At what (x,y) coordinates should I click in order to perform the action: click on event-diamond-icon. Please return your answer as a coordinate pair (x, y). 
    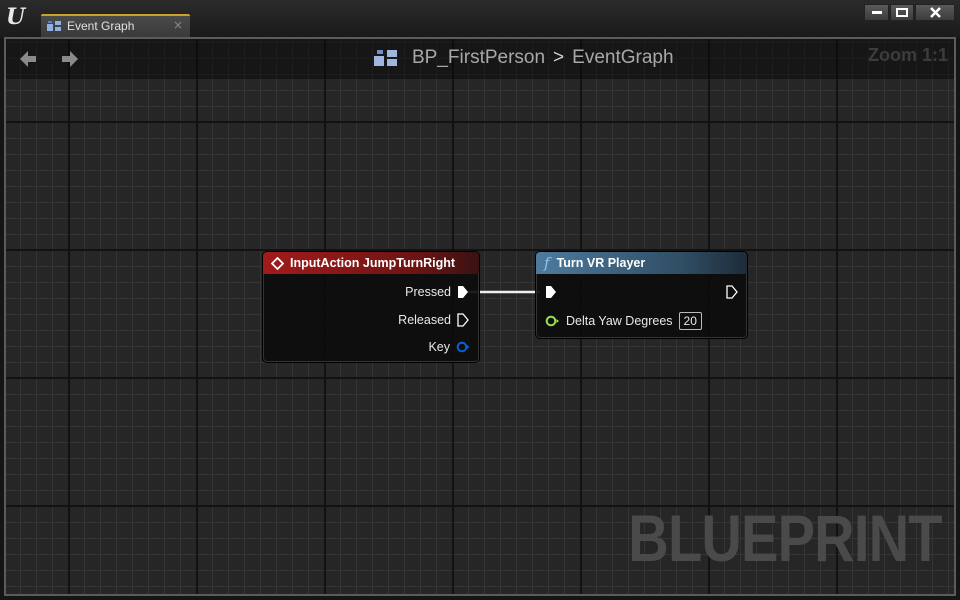
    Looking at the image, I should click on (277, 263).